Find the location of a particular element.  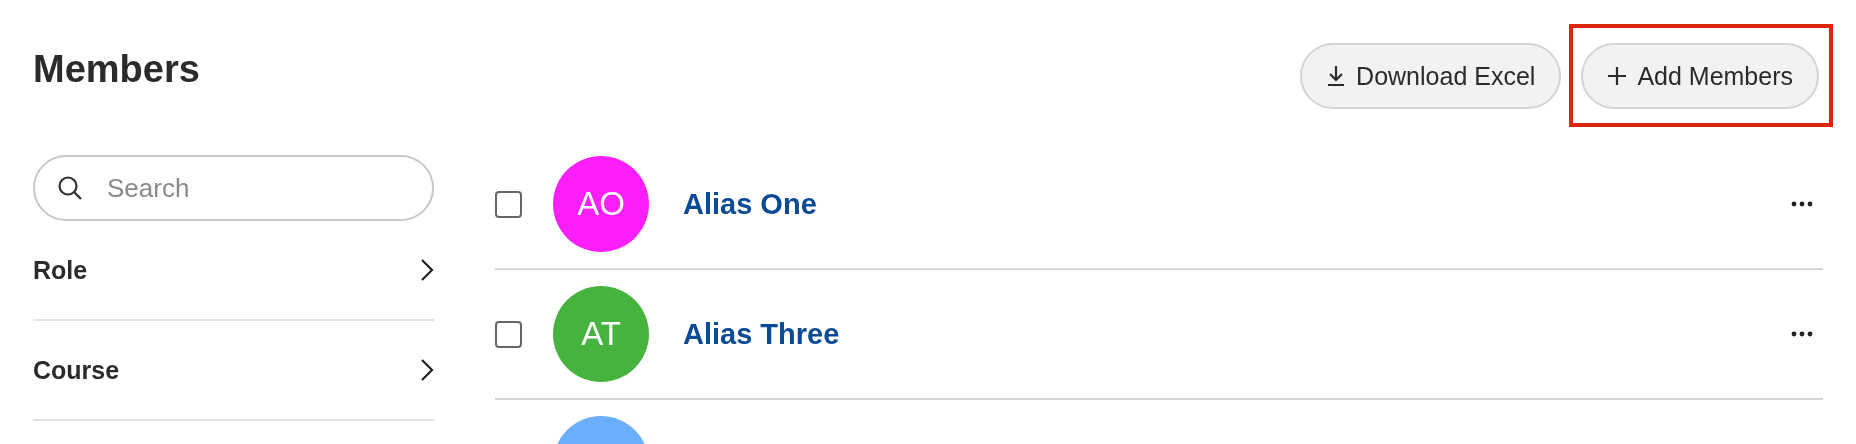

page-title: Members is located at coordinates (116, 69).